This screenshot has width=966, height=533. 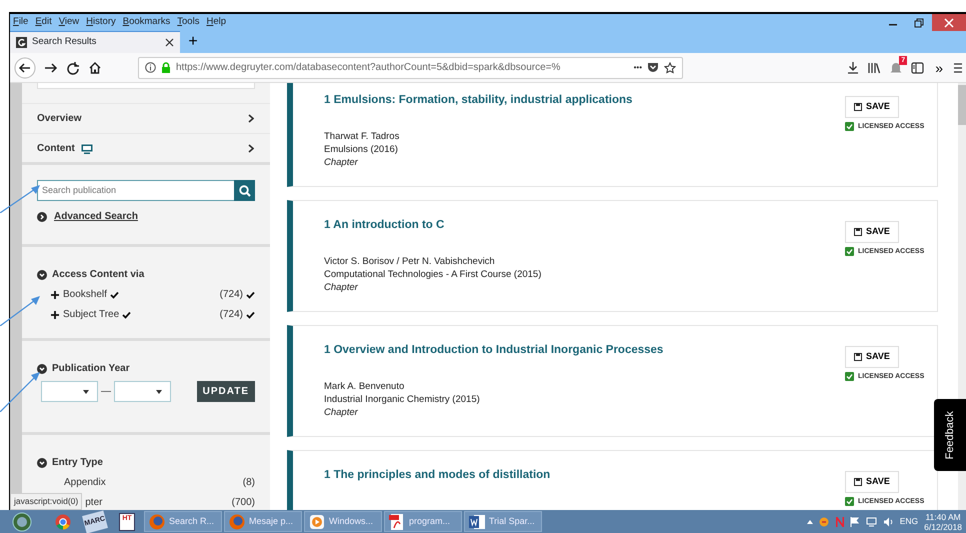 I want to click on result-source: Computational Technologies - A First Course (2015), so click(x=433, y=274).